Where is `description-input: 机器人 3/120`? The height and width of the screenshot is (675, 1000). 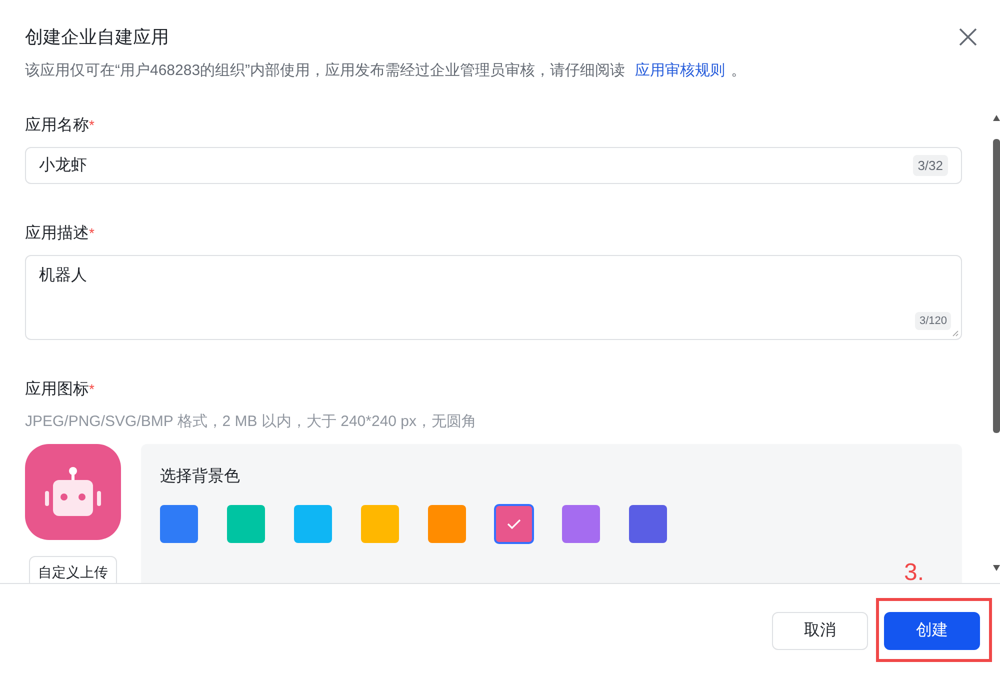 description-input: 机器人 3/120 is located at coordinates (493, 297).